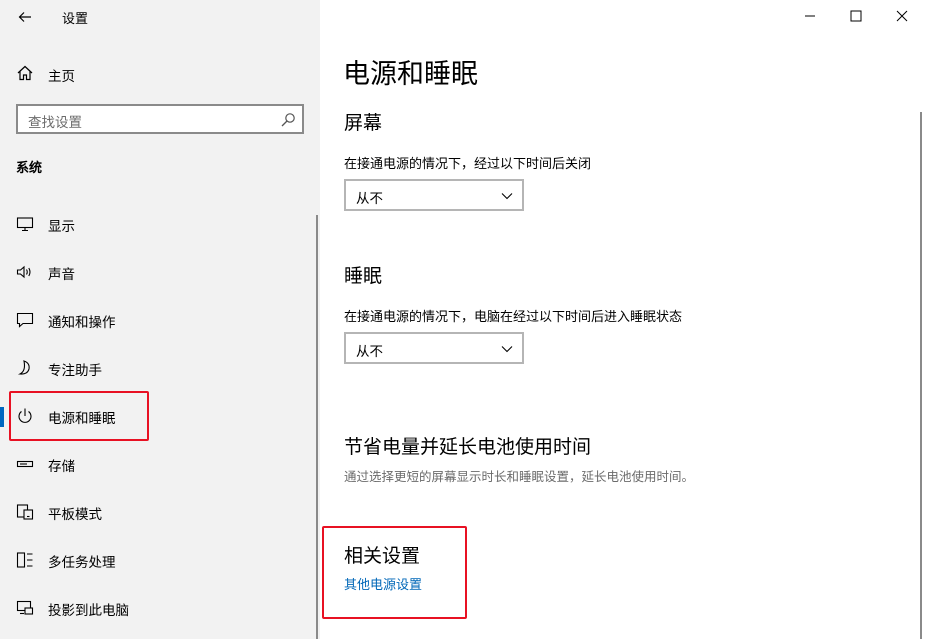 The image size is (925, 639). What do you see at coordinates (25, 73) in the screenshot?
I see `home-icon` at bounding box center [25, 73].